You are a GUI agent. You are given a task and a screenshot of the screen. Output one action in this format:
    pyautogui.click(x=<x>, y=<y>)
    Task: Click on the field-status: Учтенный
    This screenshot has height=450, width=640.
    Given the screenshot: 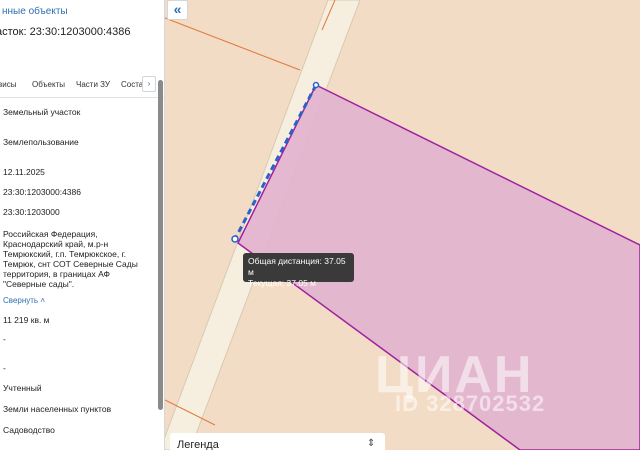 What is the action you would take?
    pyautogui.click(x=22, y=388)
    